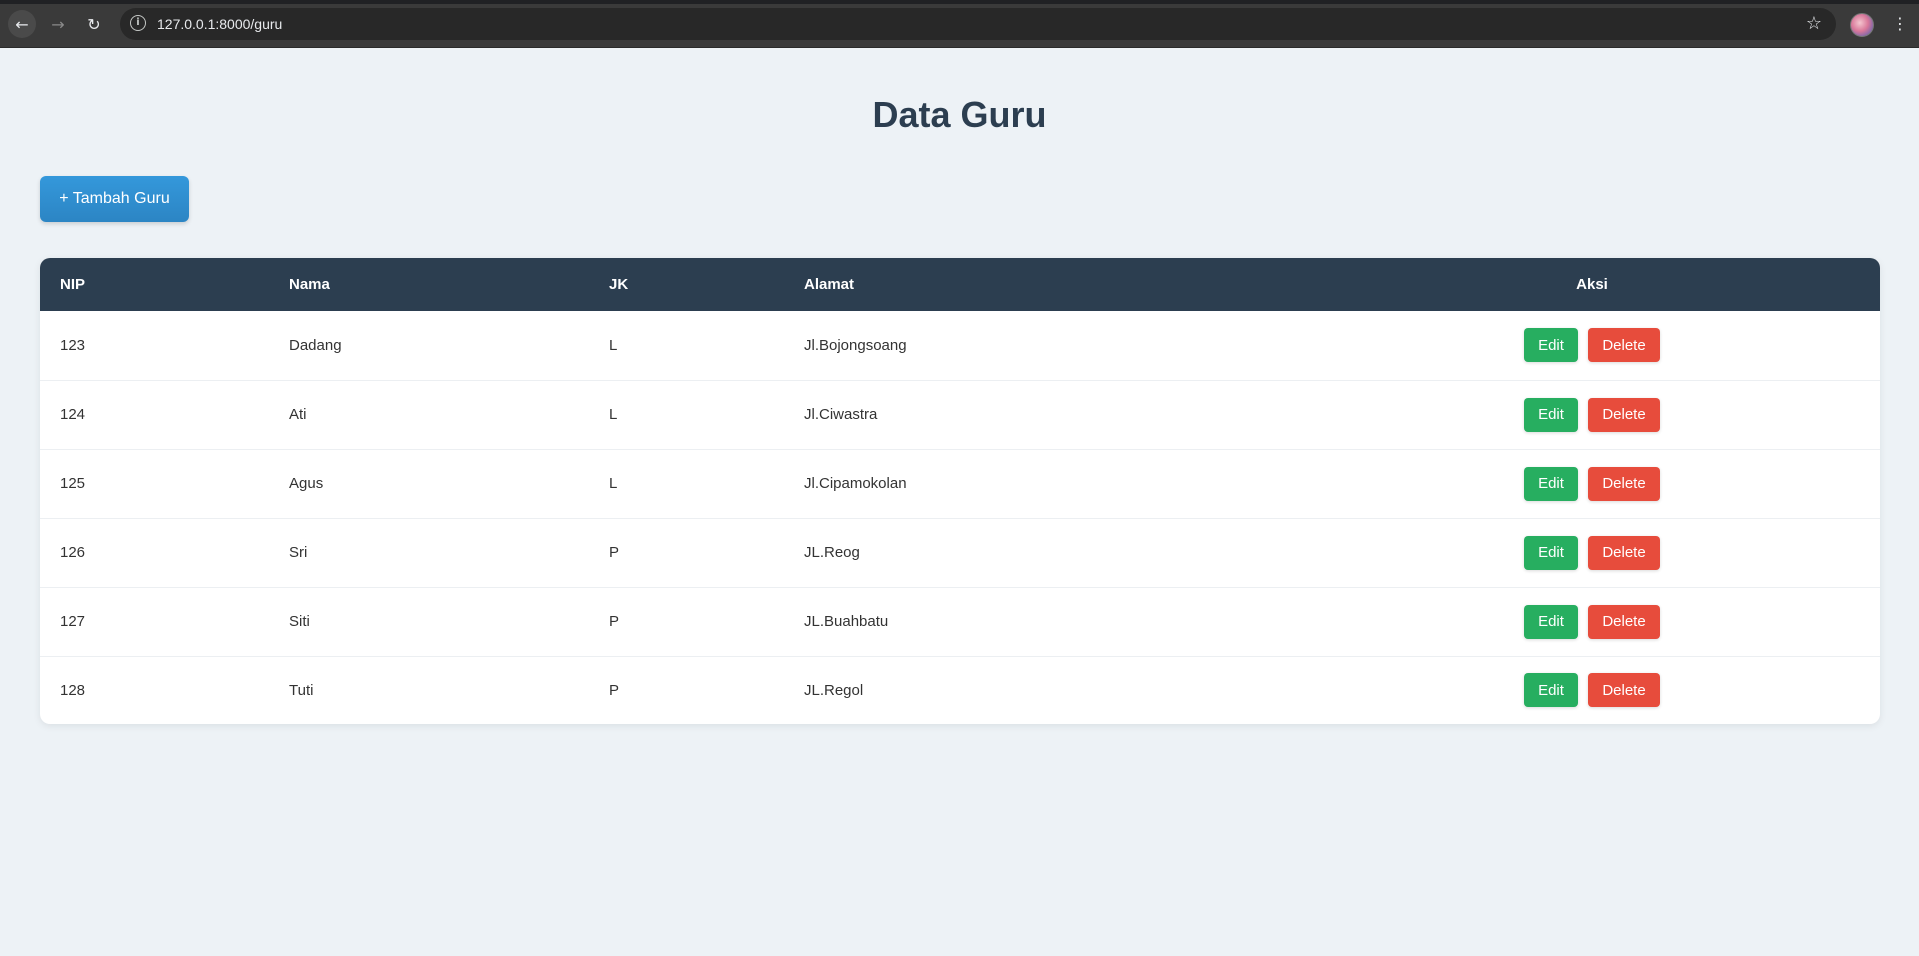 Image resolution: width=1919 pixels, height=956 pixels. What do you see at coordinates (309, 284) in the screenshot?
I see `column-header-nama: Nama` at bounding box center [309, 284].